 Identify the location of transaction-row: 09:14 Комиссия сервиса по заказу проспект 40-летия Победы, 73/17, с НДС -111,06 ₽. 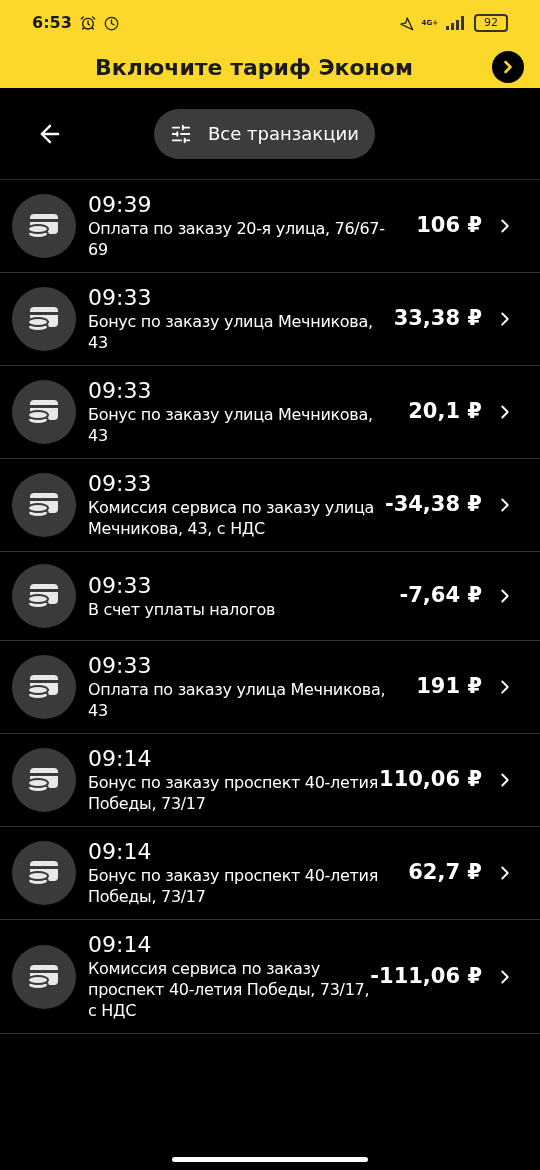
(270, 977).